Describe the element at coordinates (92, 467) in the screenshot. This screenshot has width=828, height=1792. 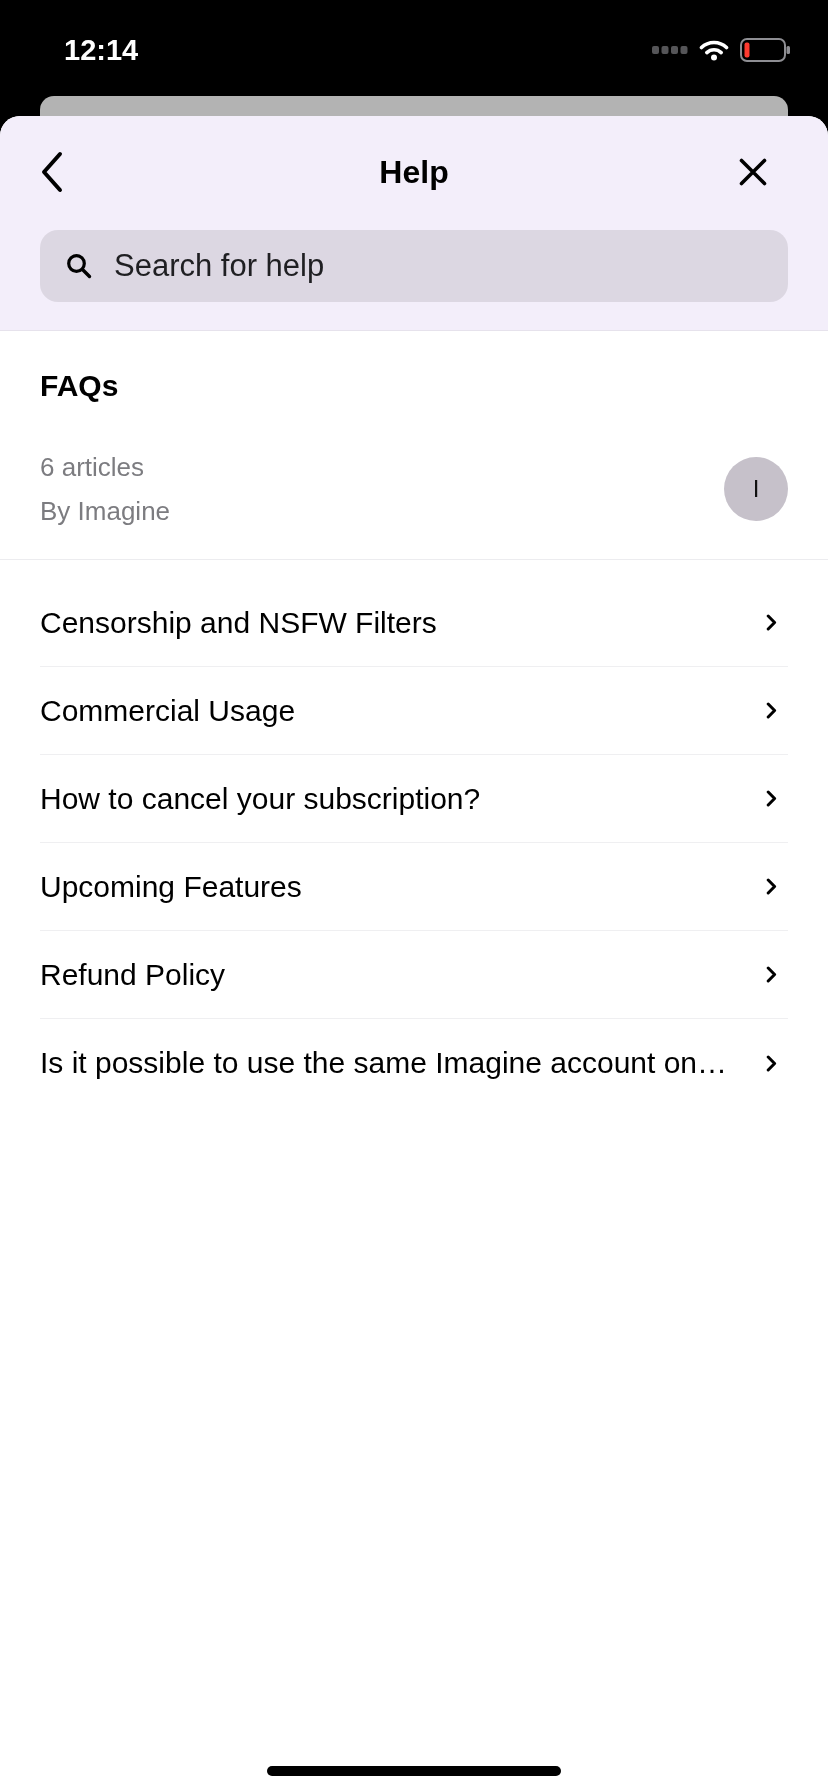
I see `article-count: 6 articles` at that location.